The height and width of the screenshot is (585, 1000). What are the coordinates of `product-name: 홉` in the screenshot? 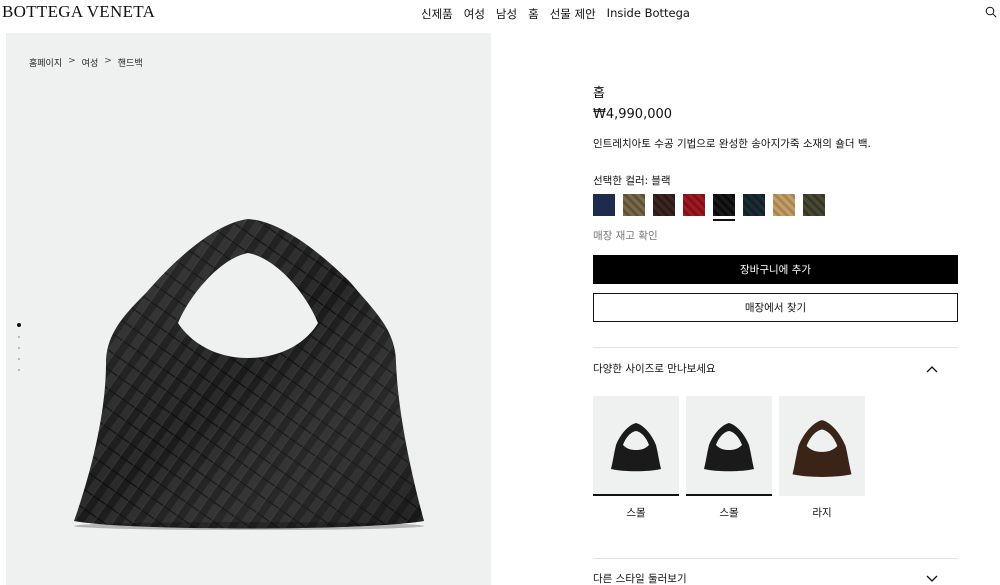 It's located at (599, 93).